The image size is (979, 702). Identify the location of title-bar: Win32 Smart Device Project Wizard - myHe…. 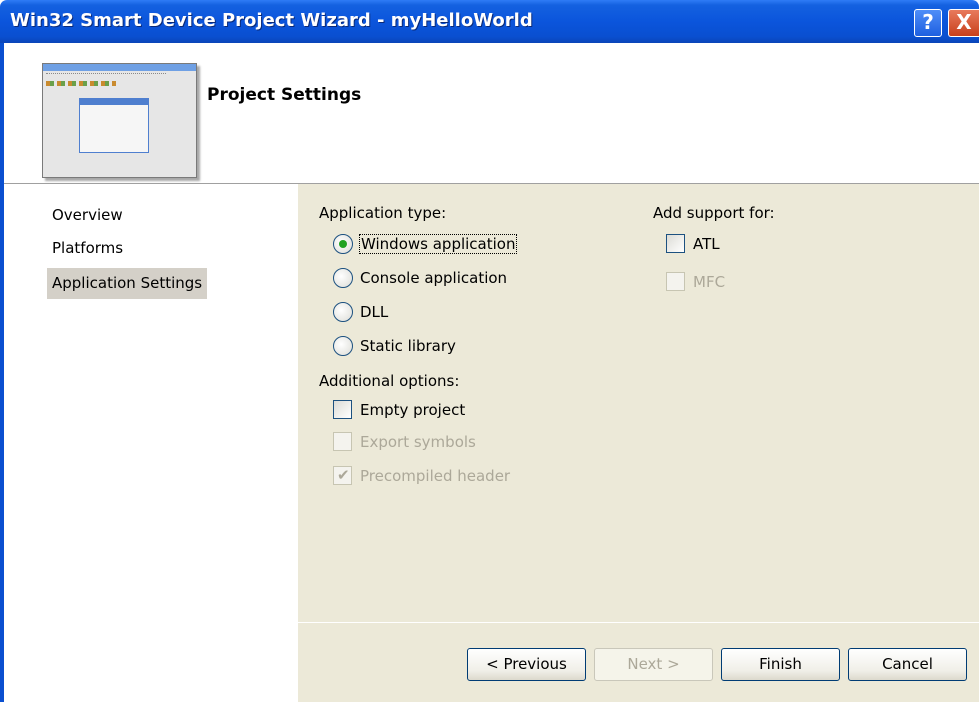
(489, 21).